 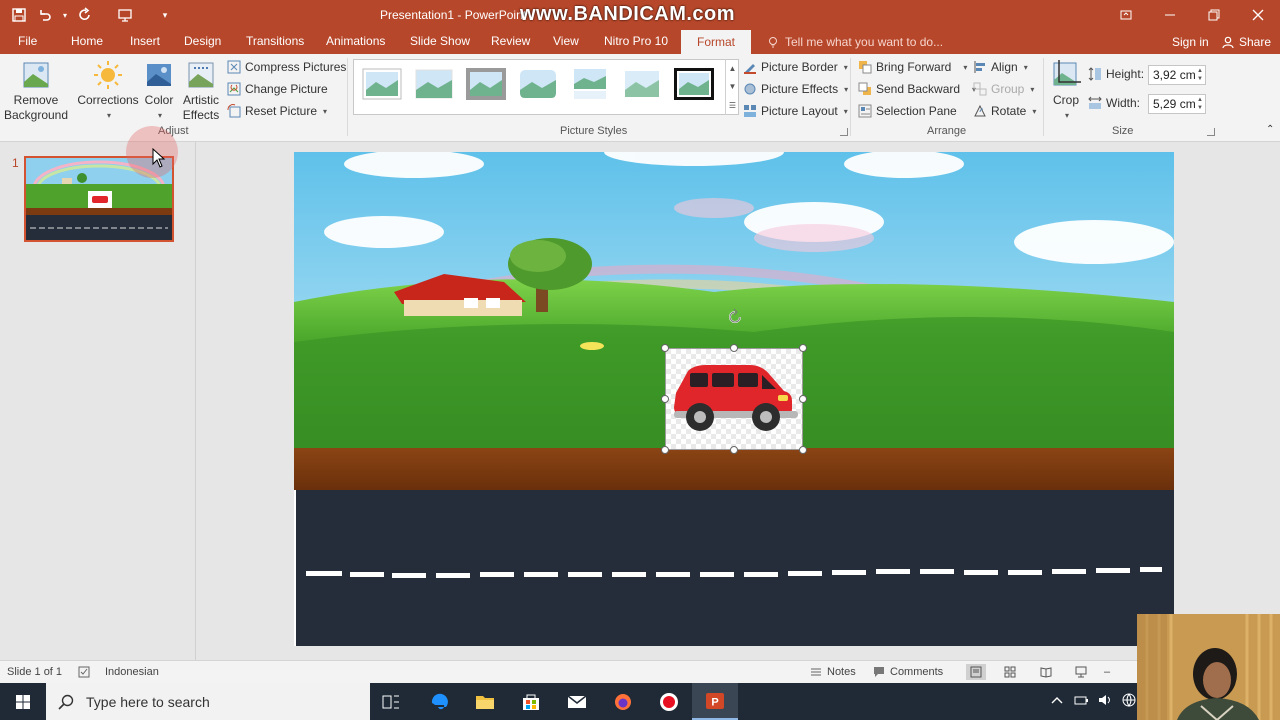 What do you see at coordinates (391, 701) in the screenshot?
I see `task-view-icon` at bounding box center [391, 701].